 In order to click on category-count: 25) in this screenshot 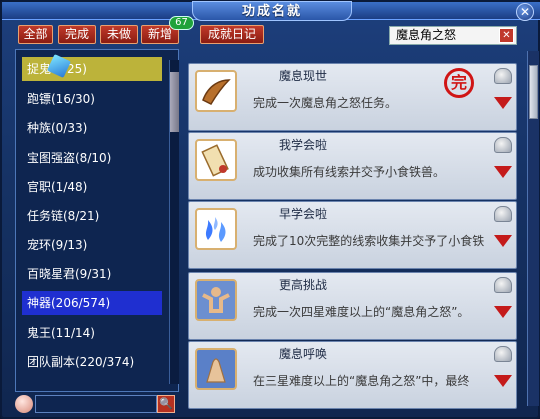, I will do `click(77, 69)`.